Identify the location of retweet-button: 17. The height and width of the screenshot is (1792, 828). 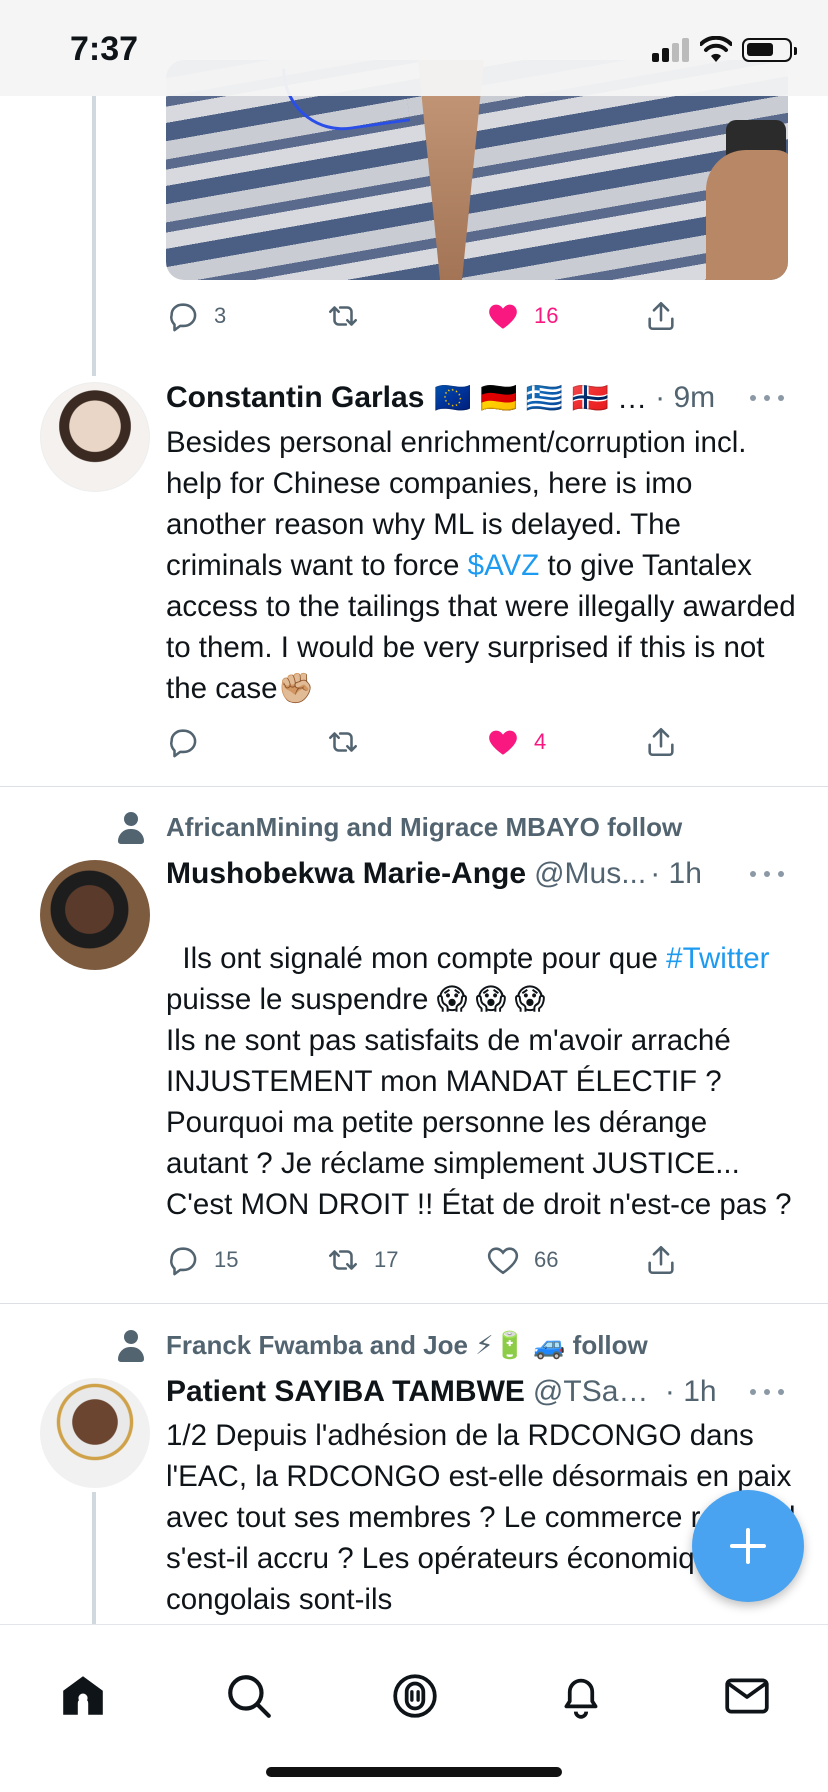
(362, 1260).